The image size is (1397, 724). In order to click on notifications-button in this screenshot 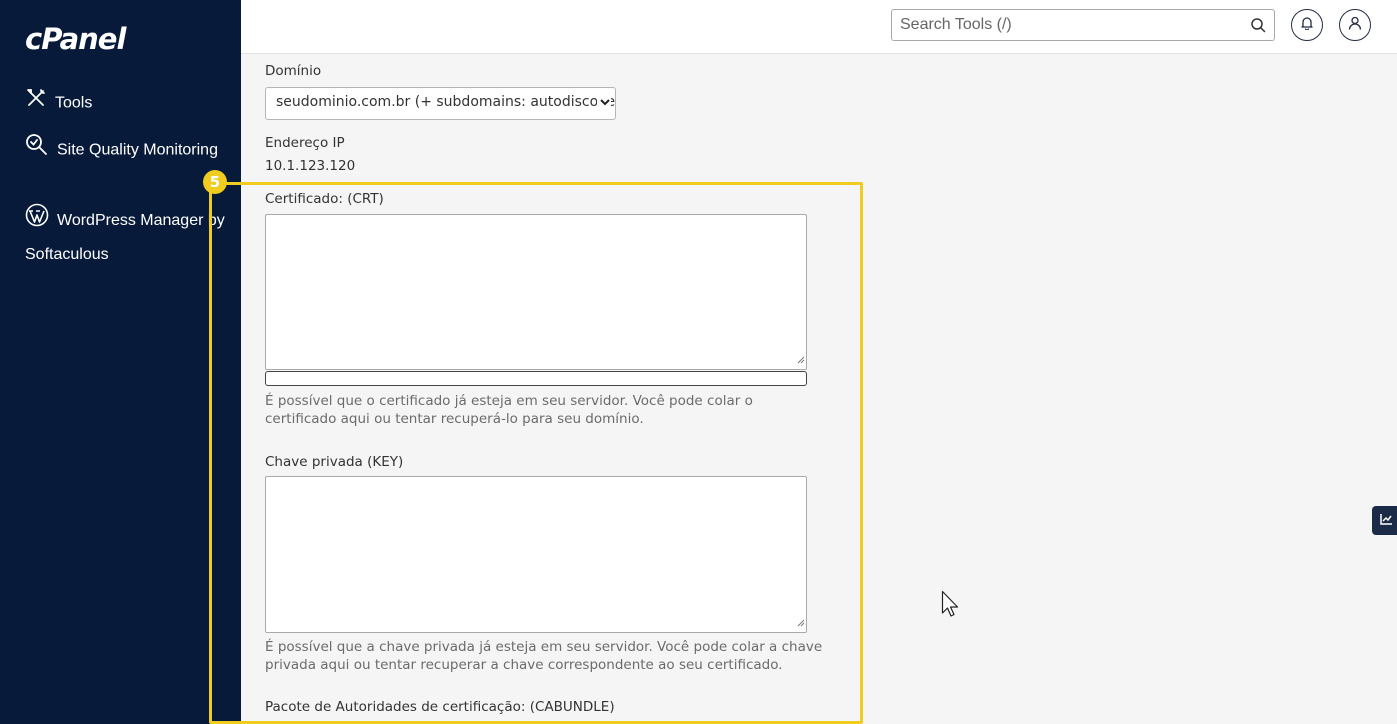, I will do `click(1307, 25)`.